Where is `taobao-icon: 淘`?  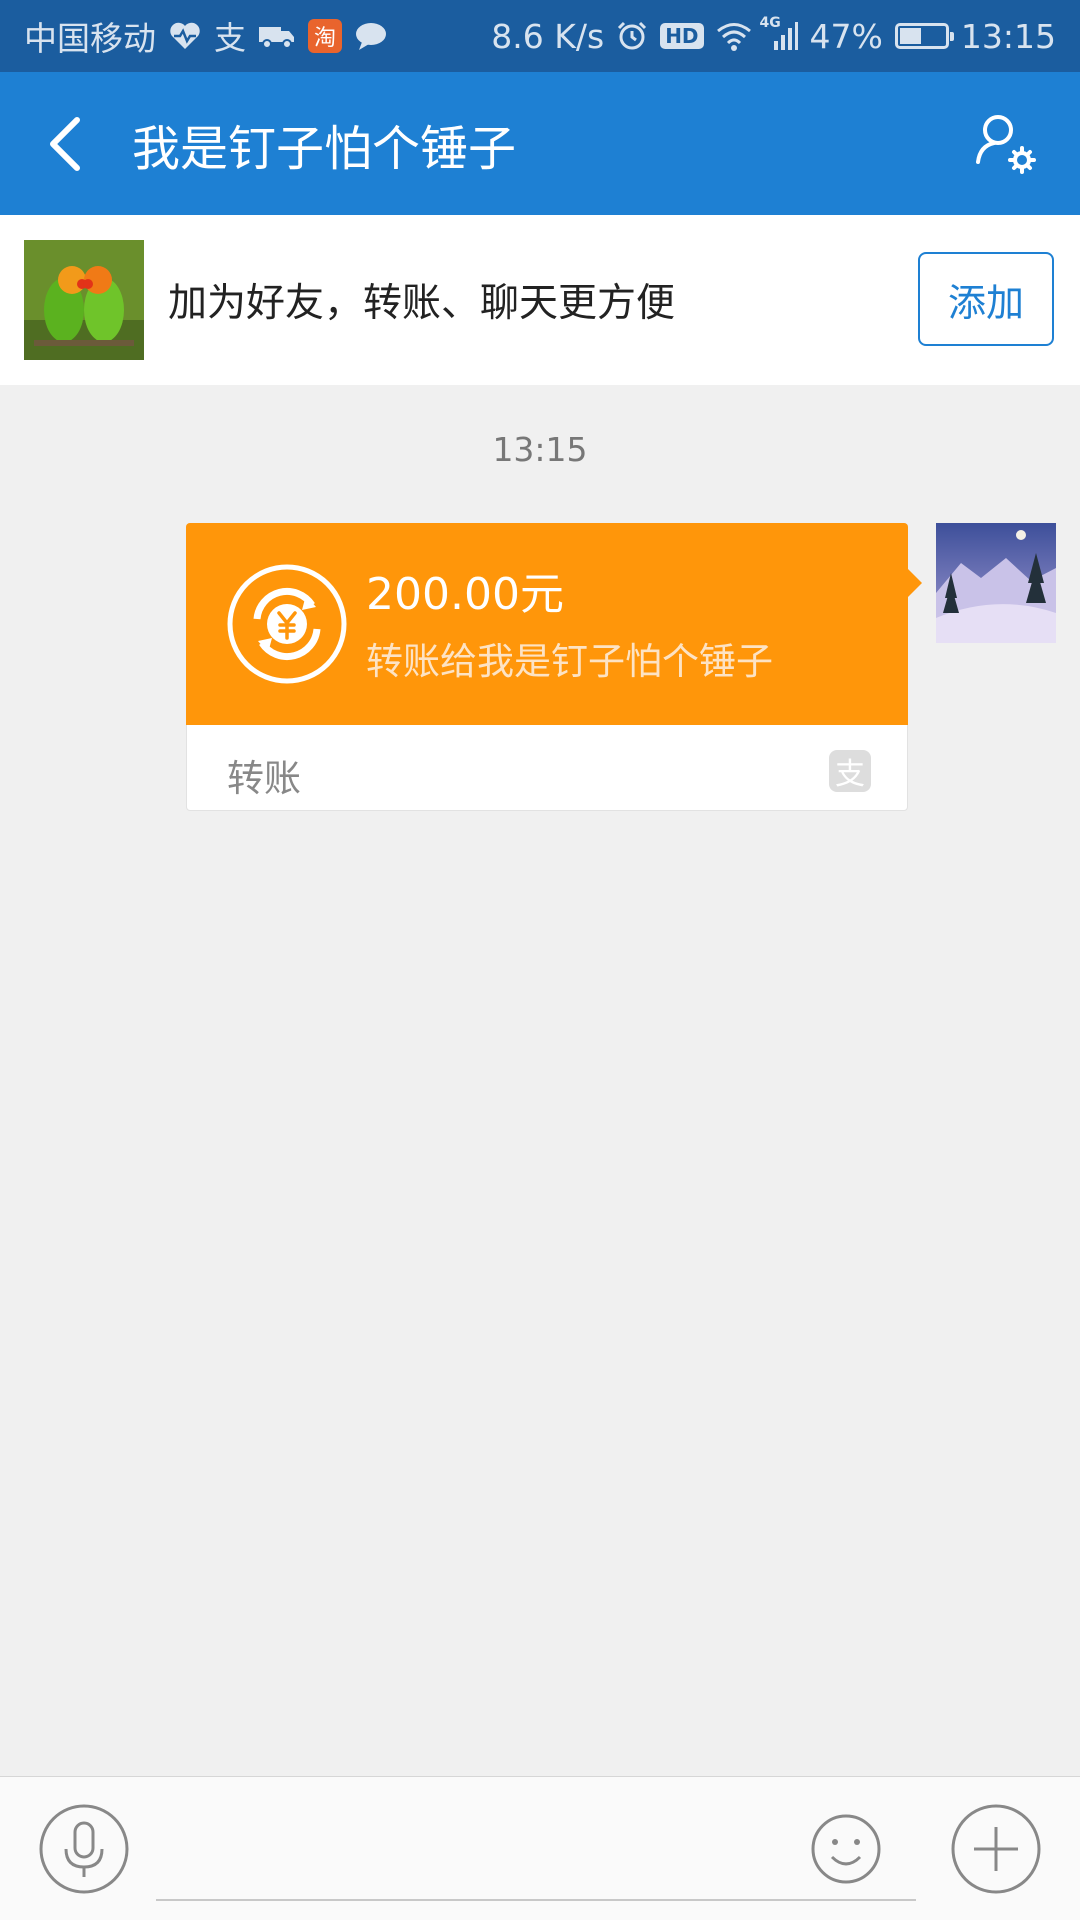
taobao-icon: 淘 is located at coordinates (325, 36).